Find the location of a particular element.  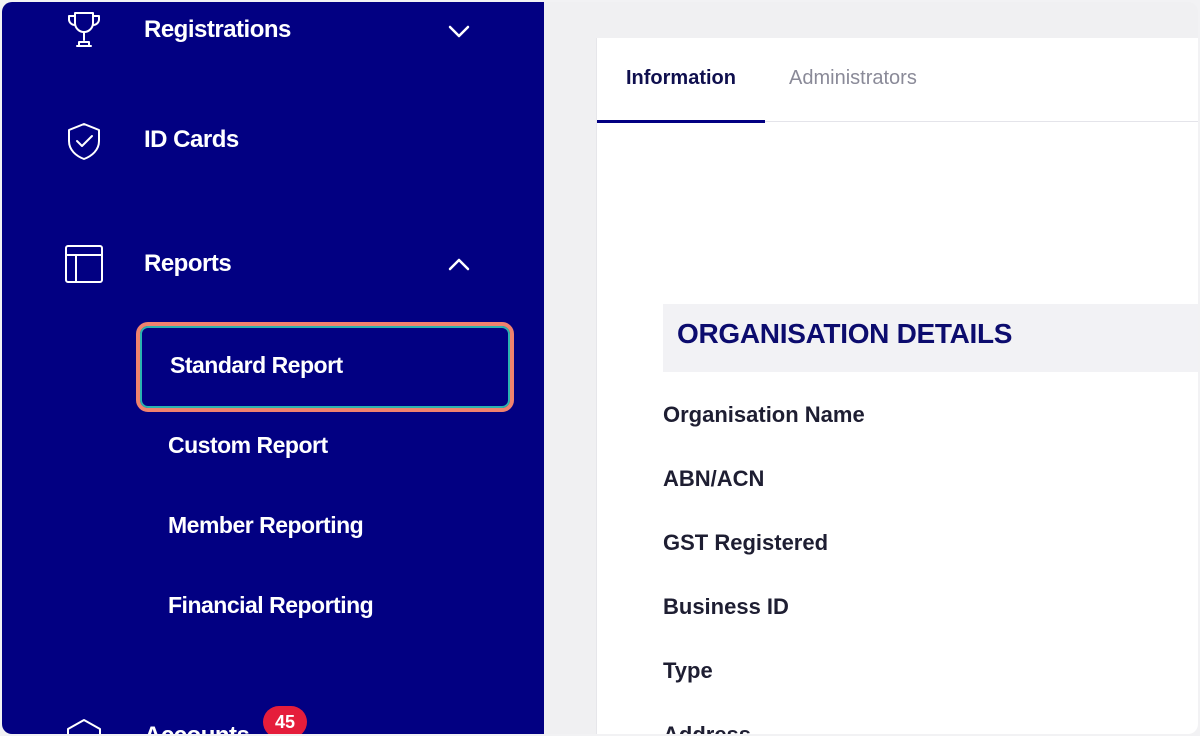

section-header: ORGANISATION DETAILS is located at coordinates (930, 338).